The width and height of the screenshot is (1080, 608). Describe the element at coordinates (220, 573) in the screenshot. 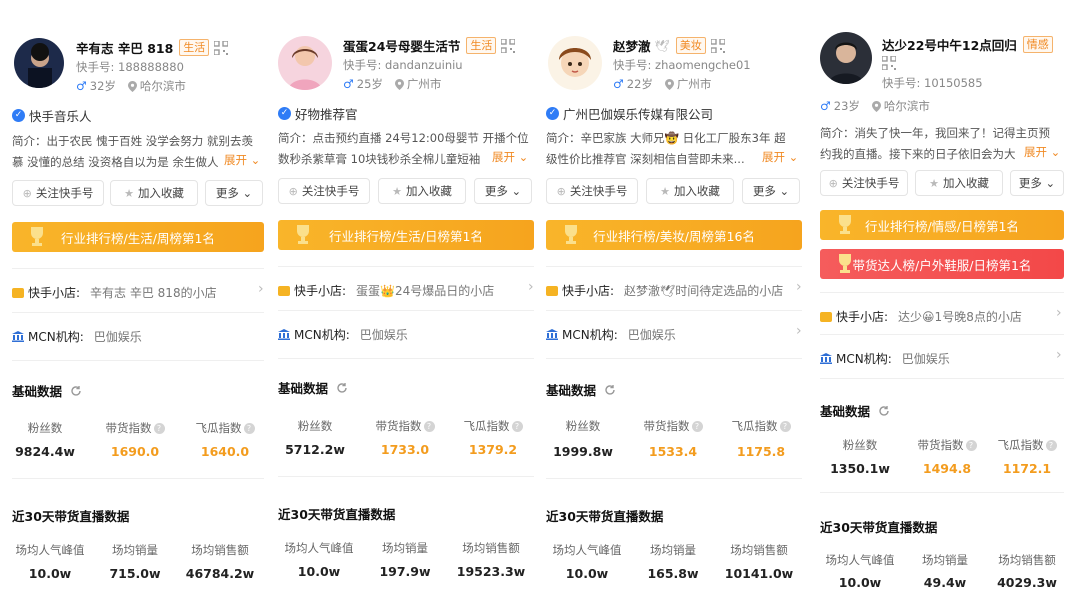

I see `avg-revenue-value: 46784.2w` at that location.